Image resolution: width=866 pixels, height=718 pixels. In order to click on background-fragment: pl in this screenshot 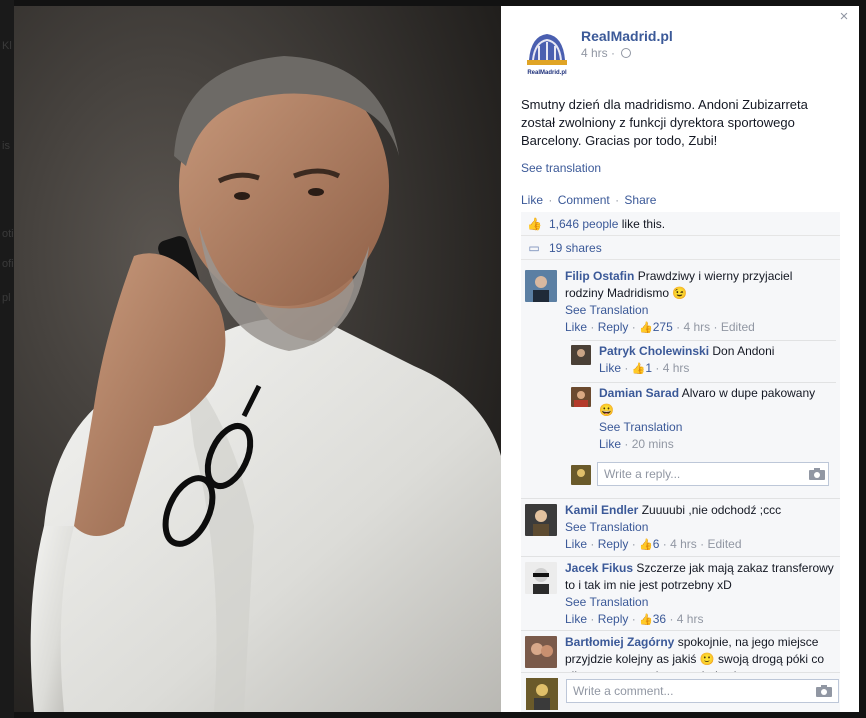, I will do `click(6, 298)`.